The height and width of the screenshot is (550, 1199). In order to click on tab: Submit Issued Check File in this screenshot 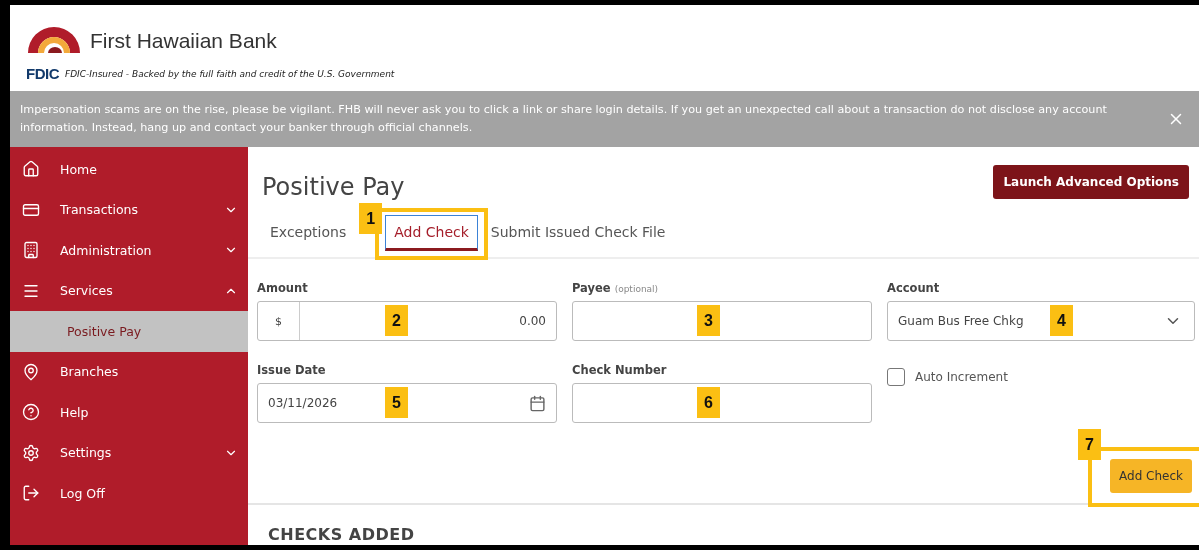, I will do `click(578, 233)`.